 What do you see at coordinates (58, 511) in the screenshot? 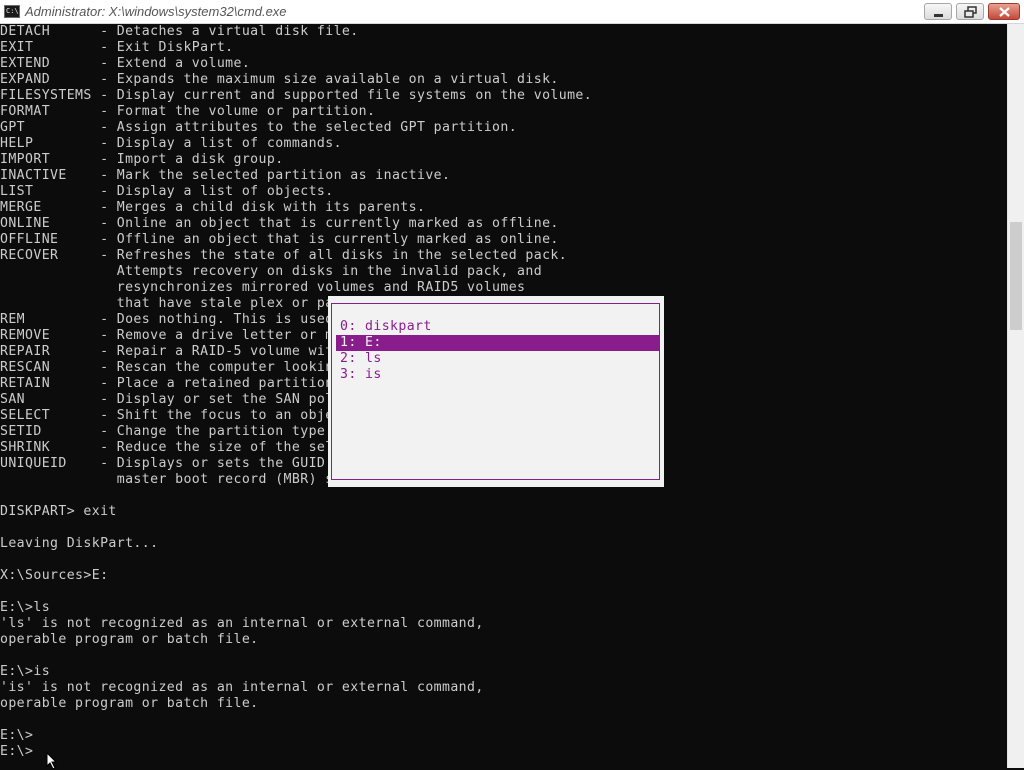
I see `console-line: DISKPART> exit` at bounding box center [58, 511].